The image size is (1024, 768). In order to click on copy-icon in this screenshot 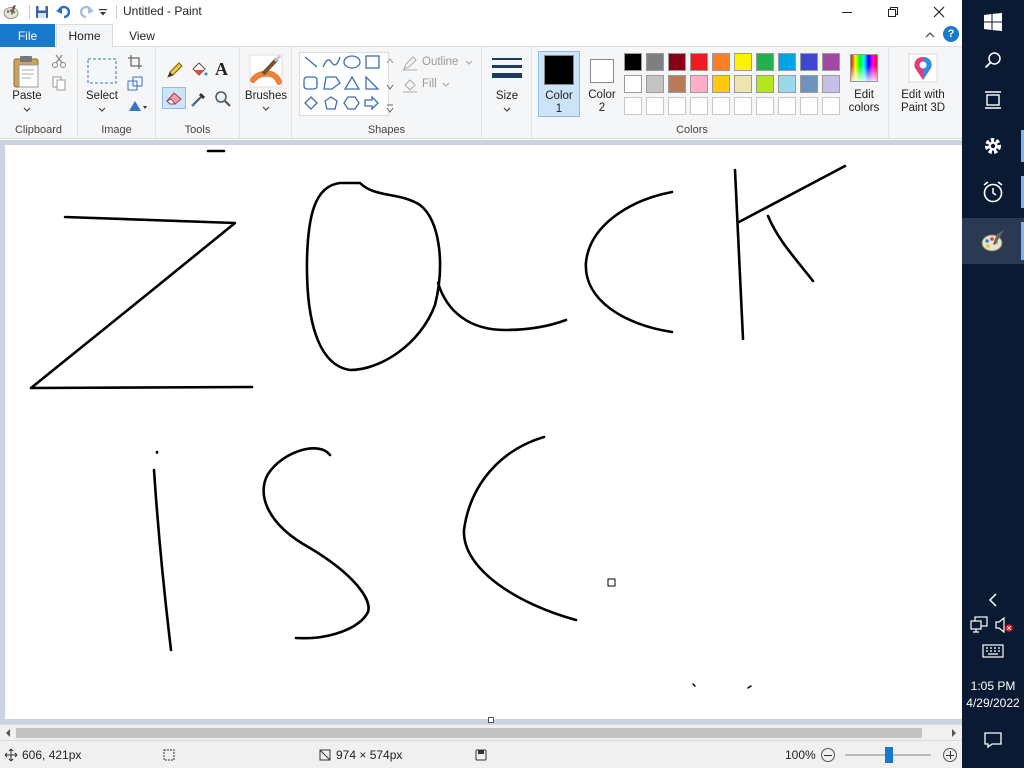, I will do `click(59, 83)`.